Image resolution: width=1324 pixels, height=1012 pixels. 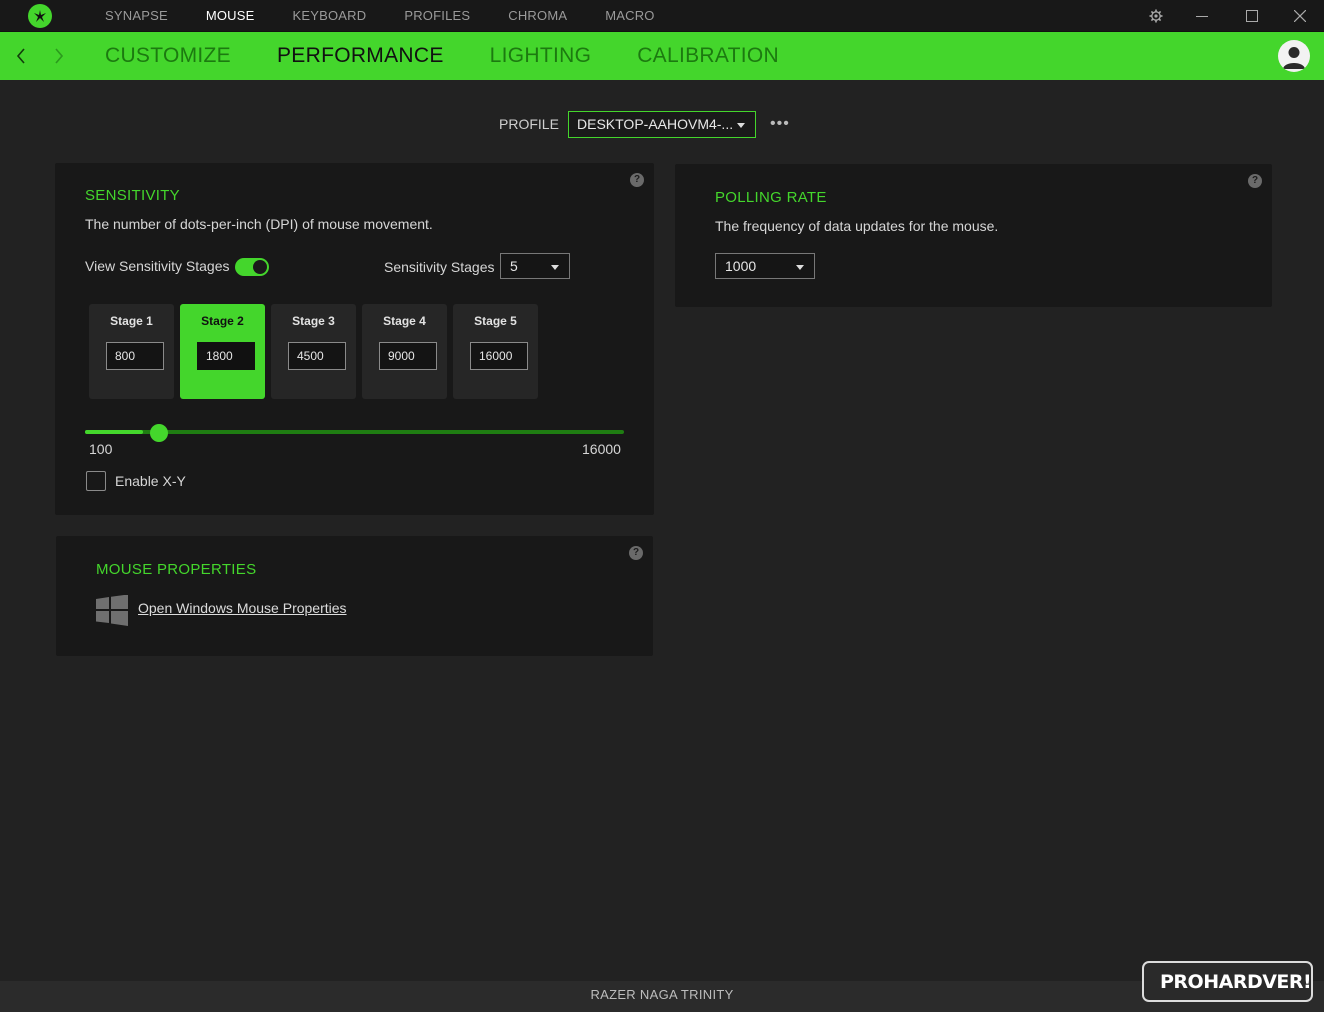 What do you see at coordinates (136, 16) in the screenshot?
I see `top-tab-synapse: SYNAPSE` at bounding box center [136, 16].